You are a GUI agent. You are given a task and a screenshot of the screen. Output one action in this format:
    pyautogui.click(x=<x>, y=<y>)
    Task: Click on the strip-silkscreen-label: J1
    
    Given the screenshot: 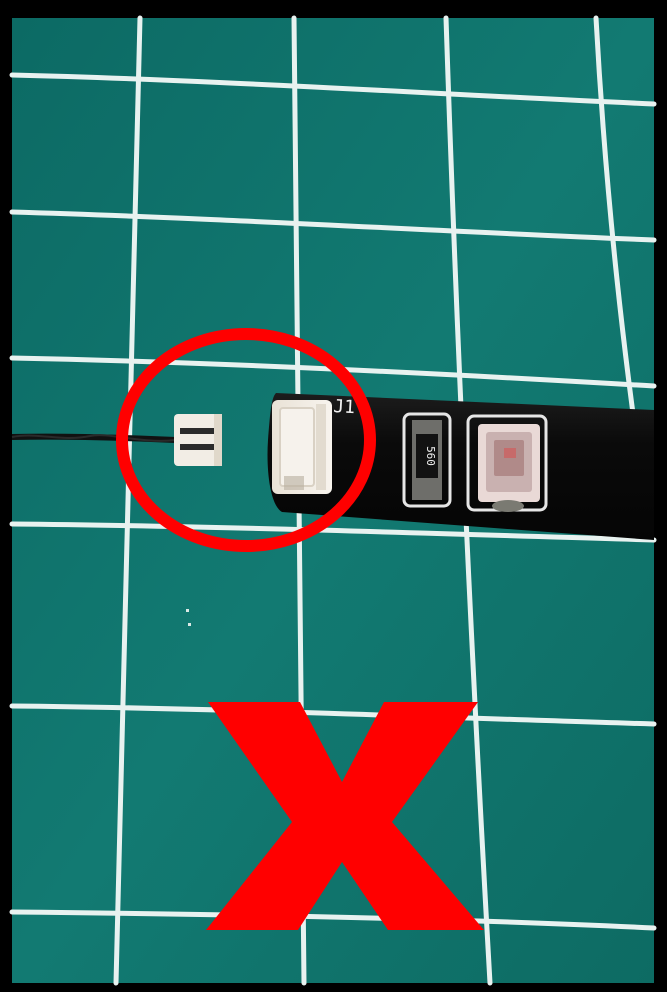 What is the action you would take?
    pyautogui.click(x=344, y=407)
    